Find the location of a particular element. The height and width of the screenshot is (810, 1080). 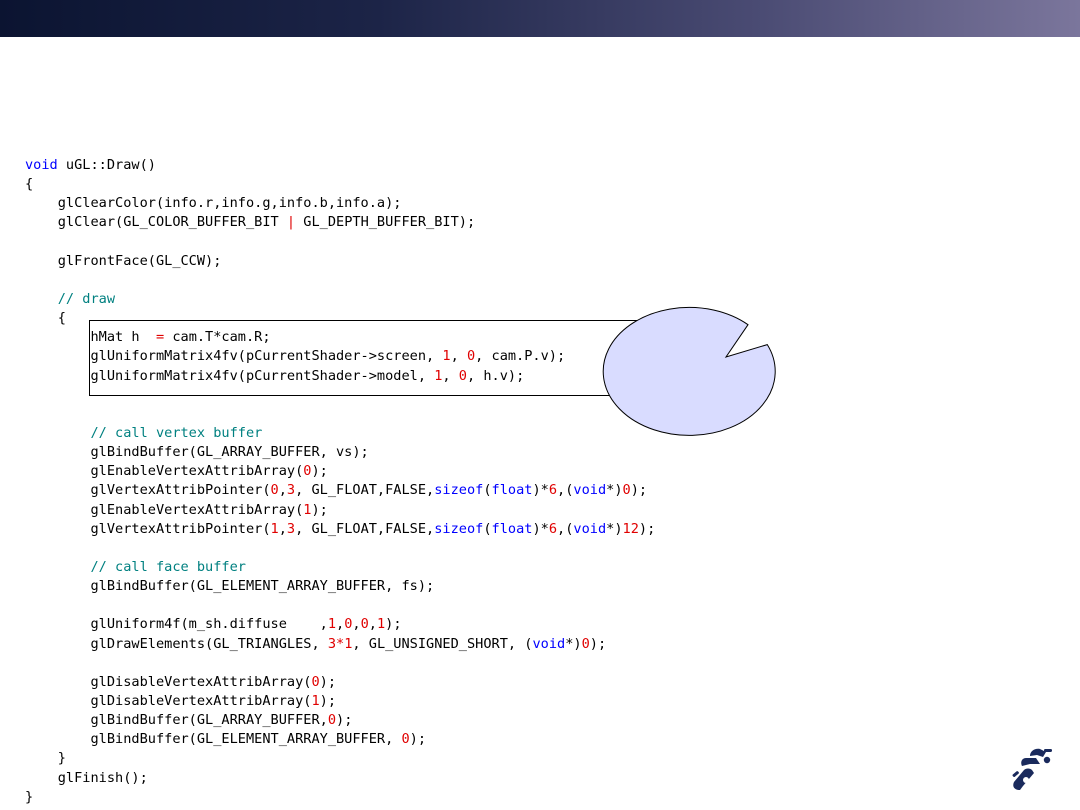

code-token: glUniform4f(m_sh.diffuse , is located at coordinates (176, 624).